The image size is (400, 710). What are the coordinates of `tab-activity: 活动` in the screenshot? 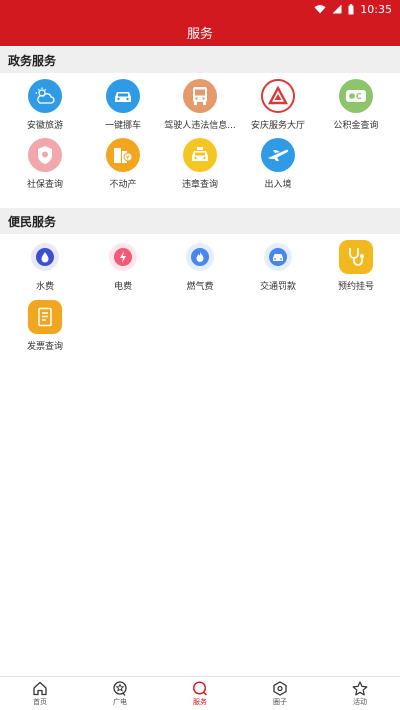 It's located at (360, 693).